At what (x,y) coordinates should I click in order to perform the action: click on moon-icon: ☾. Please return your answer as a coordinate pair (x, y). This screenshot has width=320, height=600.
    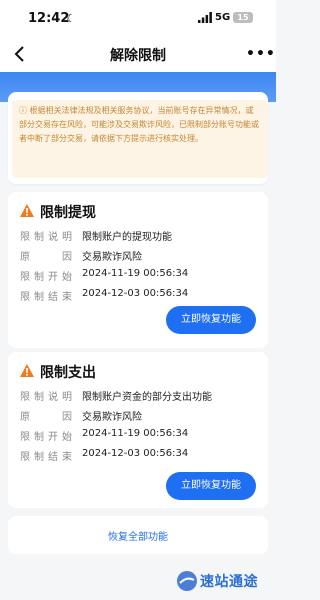
    Looking at the image, I should click on (71, 18).